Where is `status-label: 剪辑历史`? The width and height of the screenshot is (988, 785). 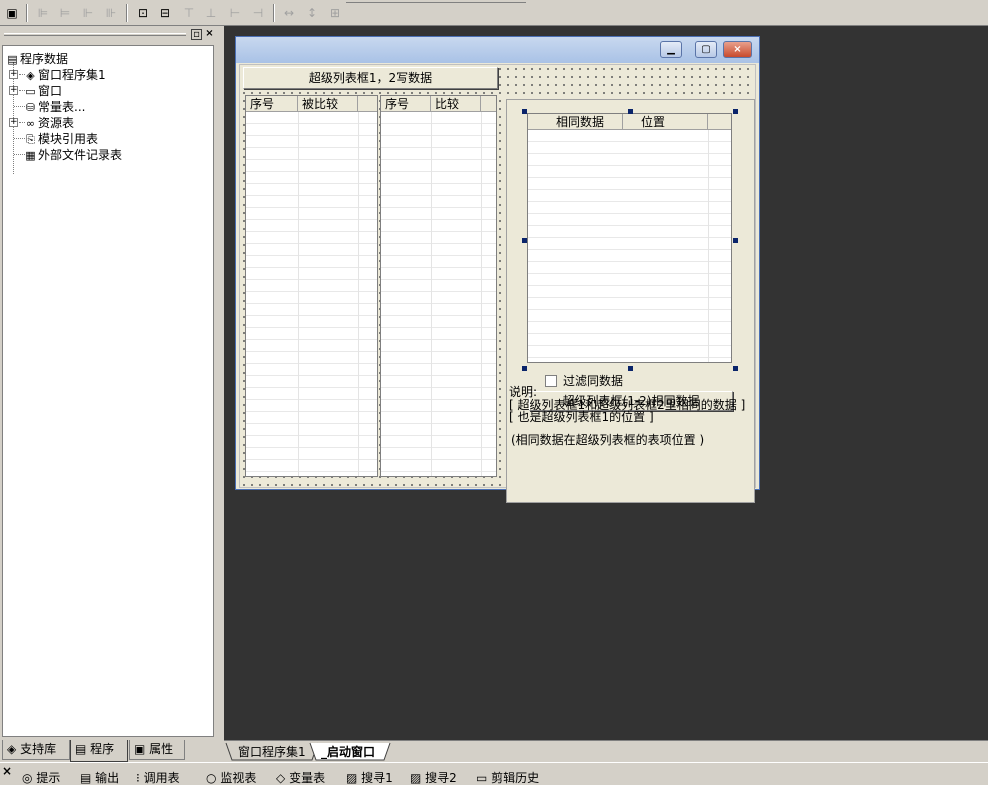
status-label: 剪辑历史 is located at coordinates (515, 778).